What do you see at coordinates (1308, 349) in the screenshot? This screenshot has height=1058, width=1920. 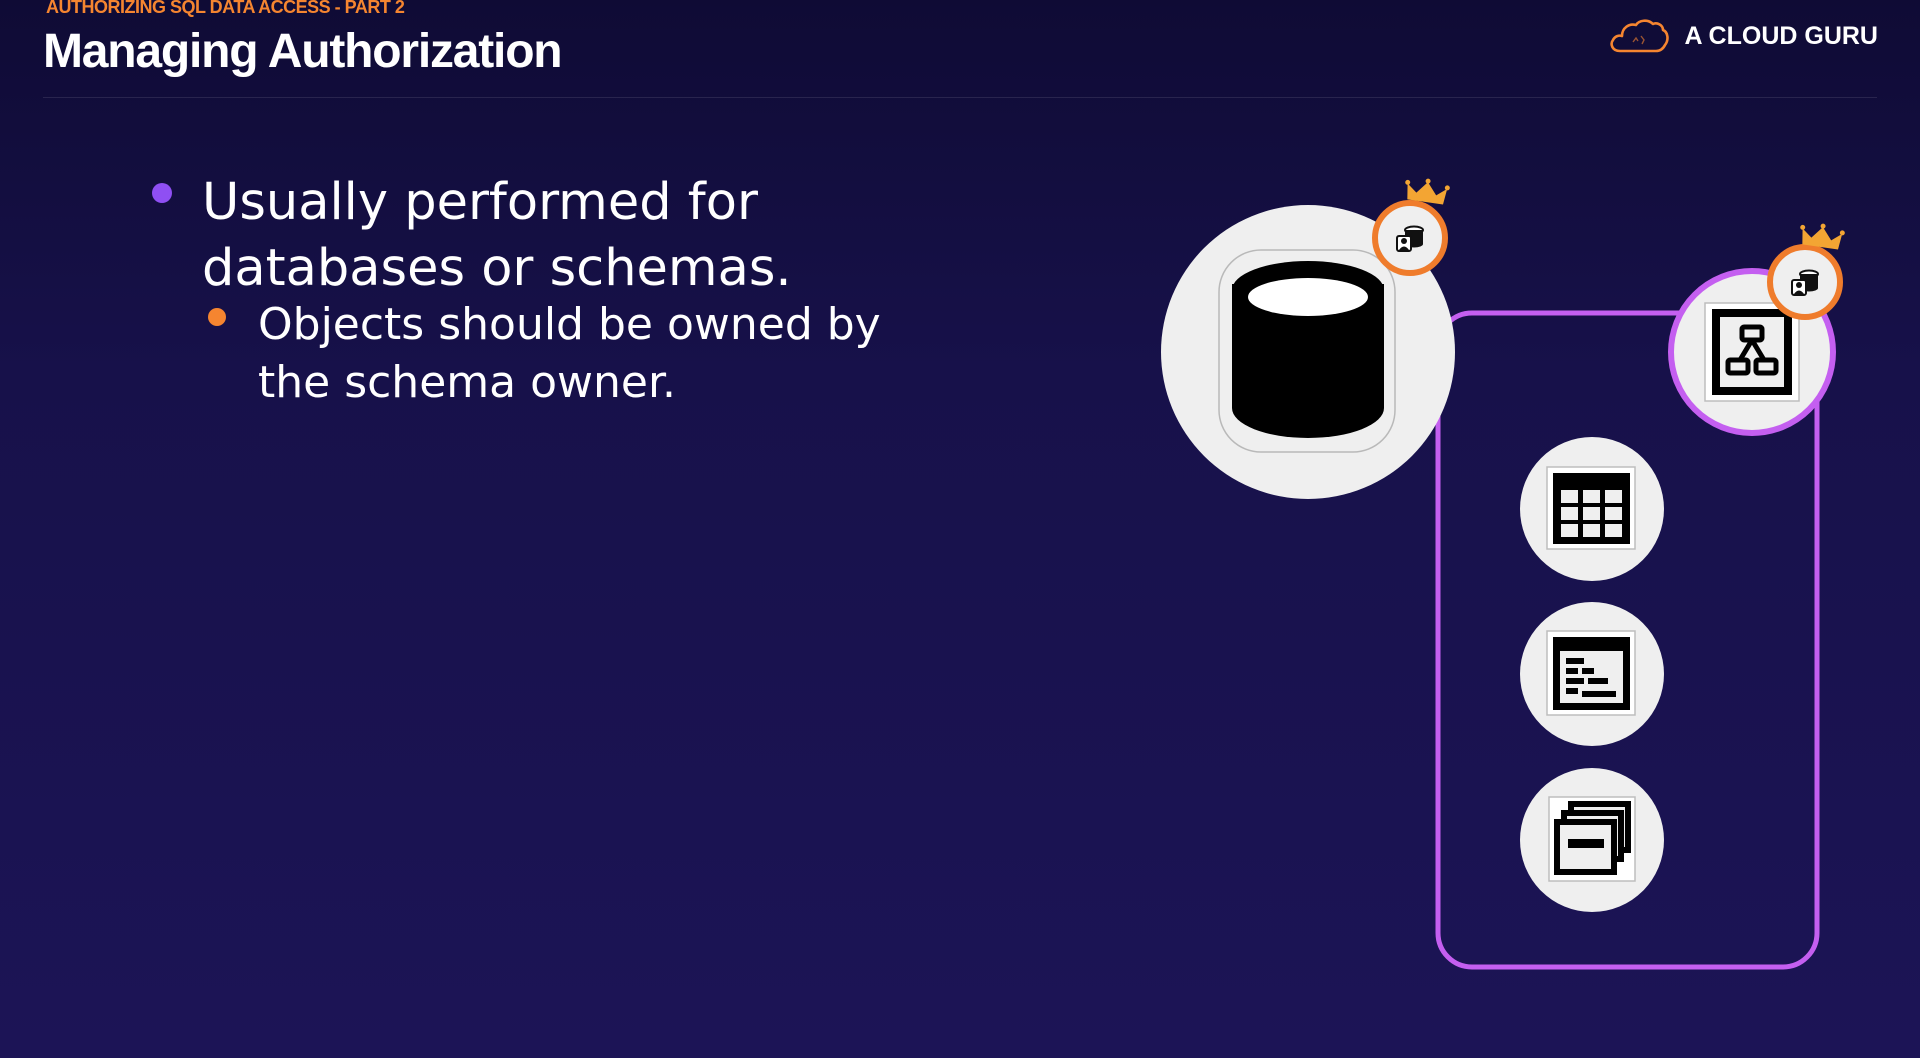 I see `database-icon` at bounding box center [1308, 349].